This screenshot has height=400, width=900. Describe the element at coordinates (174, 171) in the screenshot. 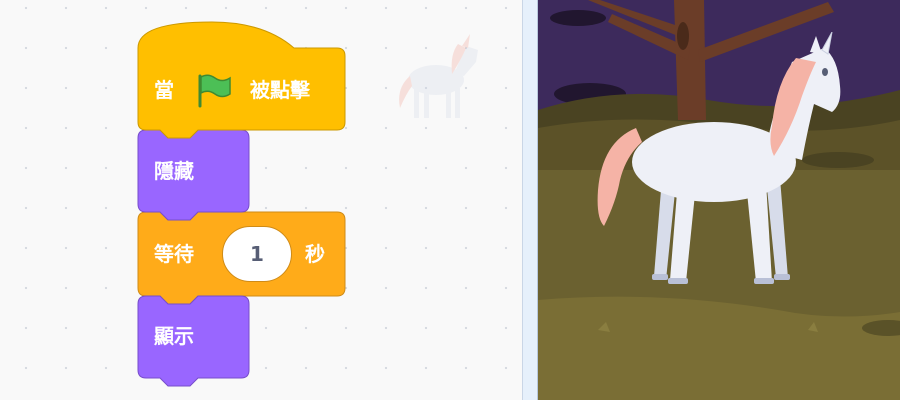

I see `hide-label: 隱藏` at that location.